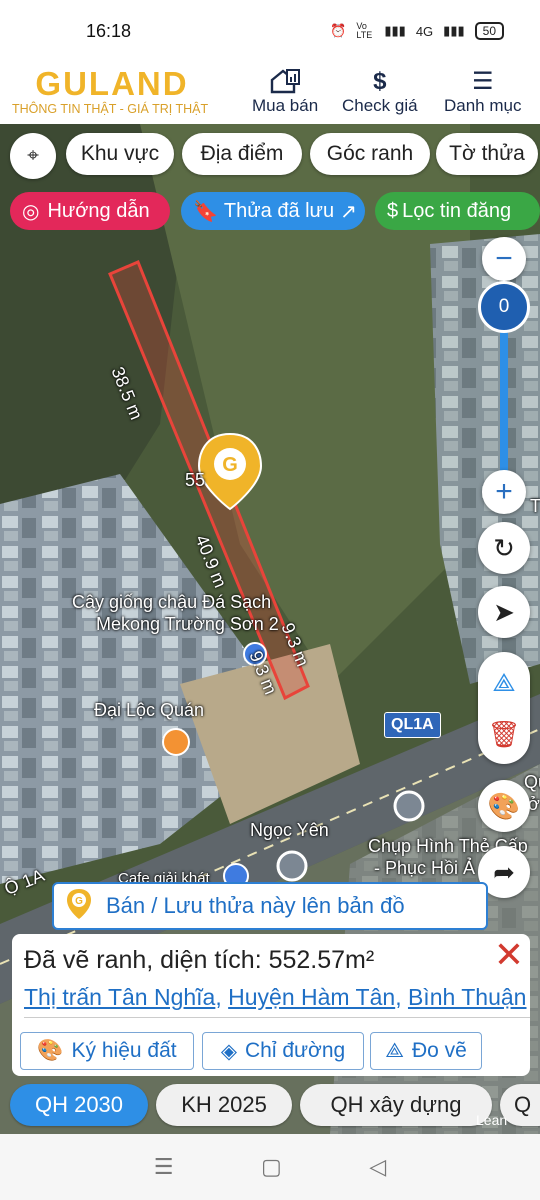  I want to click on filter-khu-vuc: Khu vực, so click(120, 154).